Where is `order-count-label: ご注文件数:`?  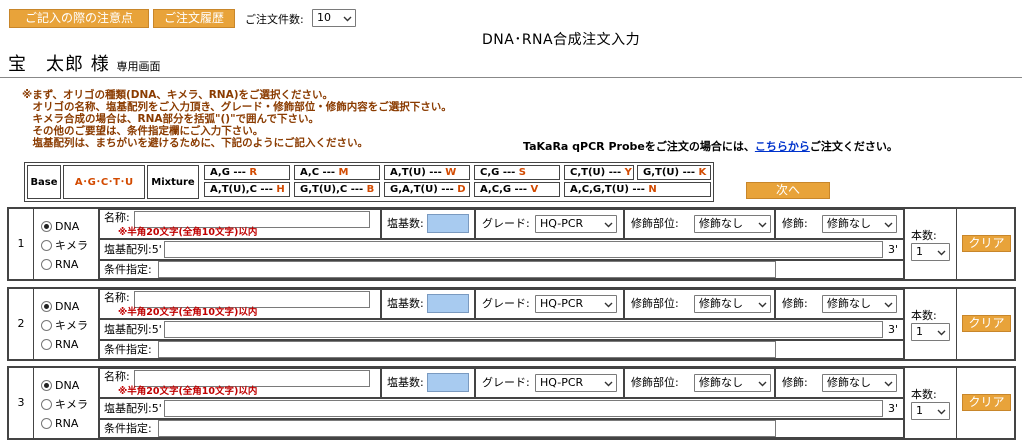 order-count-label: ご注文件数: is located at coordinates (274, 19).